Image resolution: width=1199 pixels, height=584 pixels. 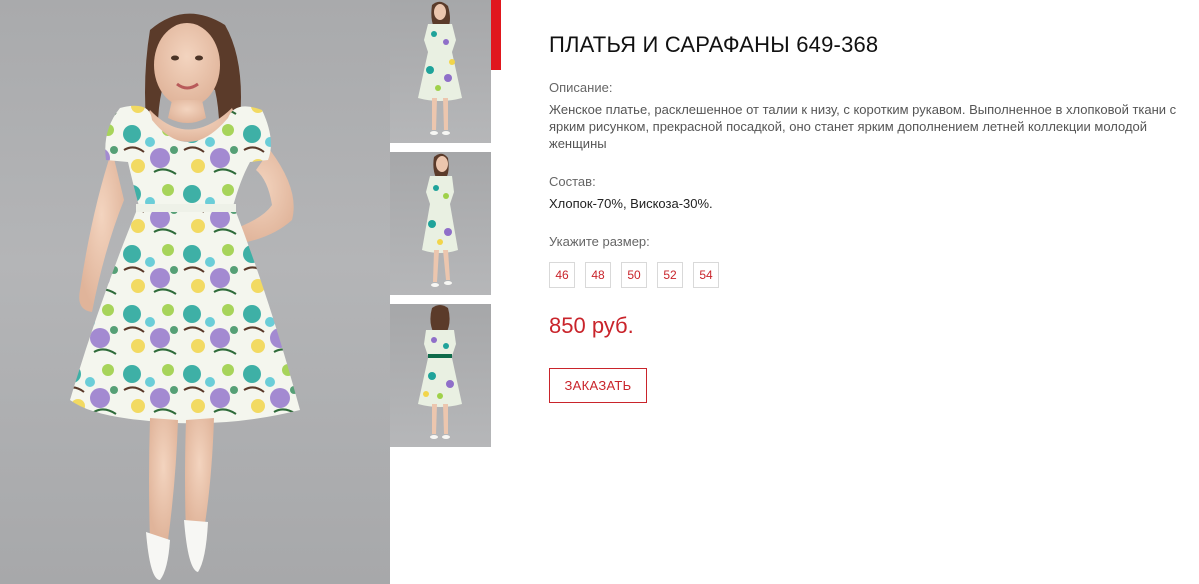 What do you see at coordinates (598, 275) in the screenshot?
I see `size-option-48: 48` at bounding box center [598, 275].